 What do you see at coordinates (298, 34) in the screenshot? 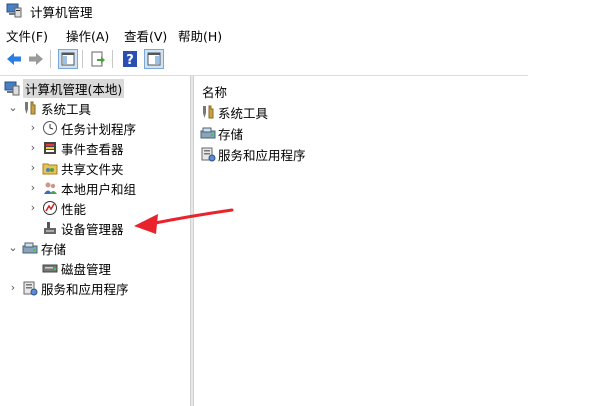
I see `menu-bar: 文件(F) 操作(A) 查看(V) 帮助(H)` at bounding box center [298, 34].